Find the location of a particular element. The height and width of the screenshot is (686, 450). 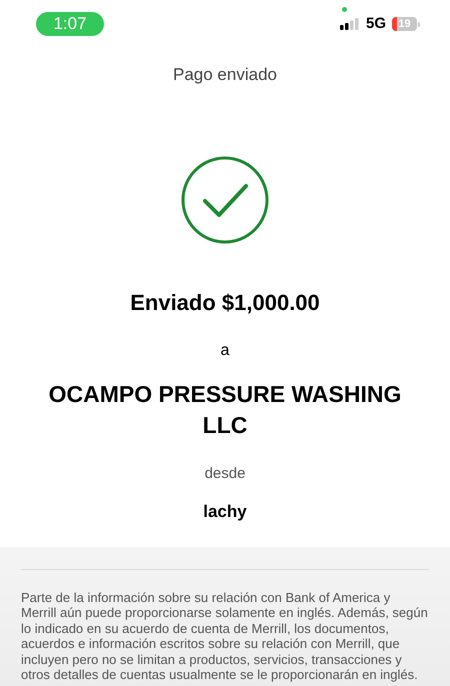

battery-indicator: 19 is located at coordinates (406, 24).